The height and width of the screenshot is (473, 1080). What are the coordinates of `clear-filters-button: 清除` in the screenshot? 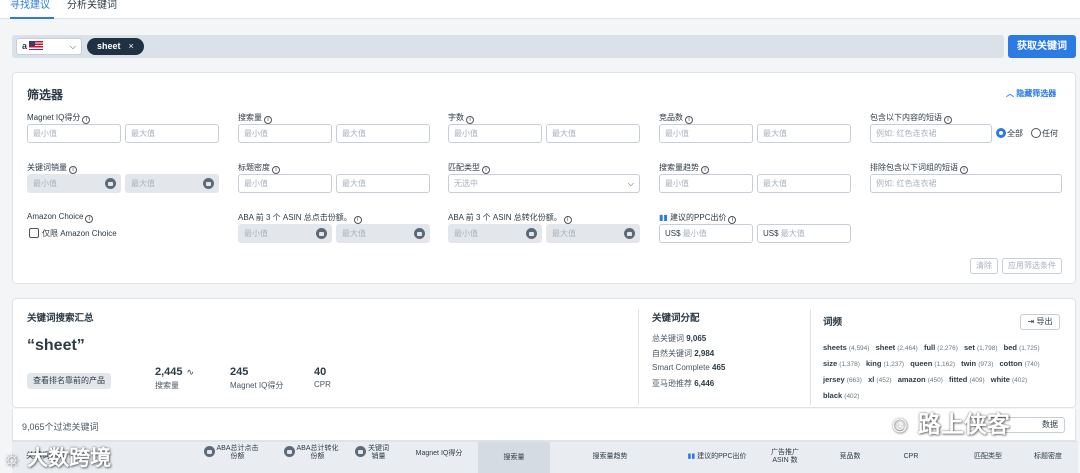 It's located at (984, 266).